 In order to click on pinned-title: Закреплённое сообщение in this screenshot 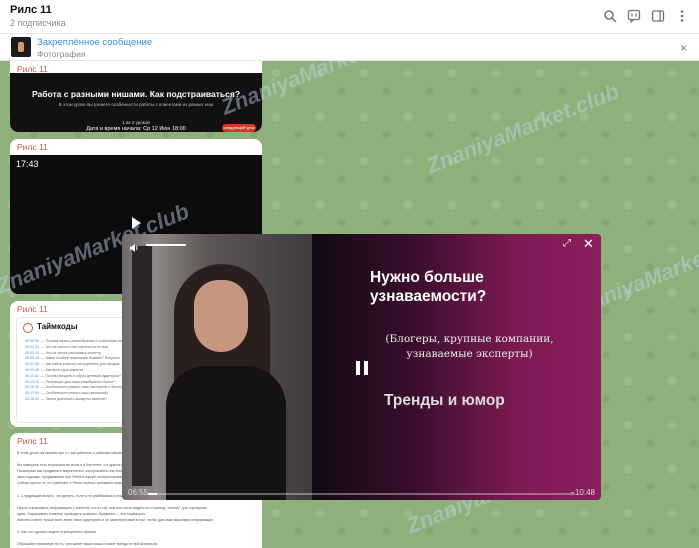, I will do `click(95, 42)`.